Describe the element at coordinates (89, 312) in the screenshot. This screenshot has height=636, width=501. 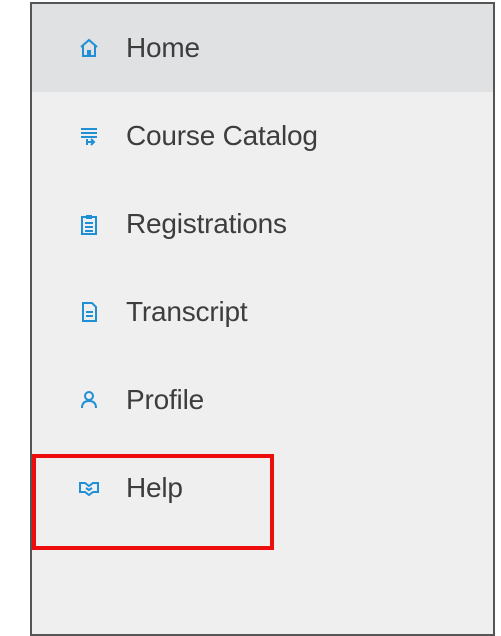
I see `document-icon` at that location.